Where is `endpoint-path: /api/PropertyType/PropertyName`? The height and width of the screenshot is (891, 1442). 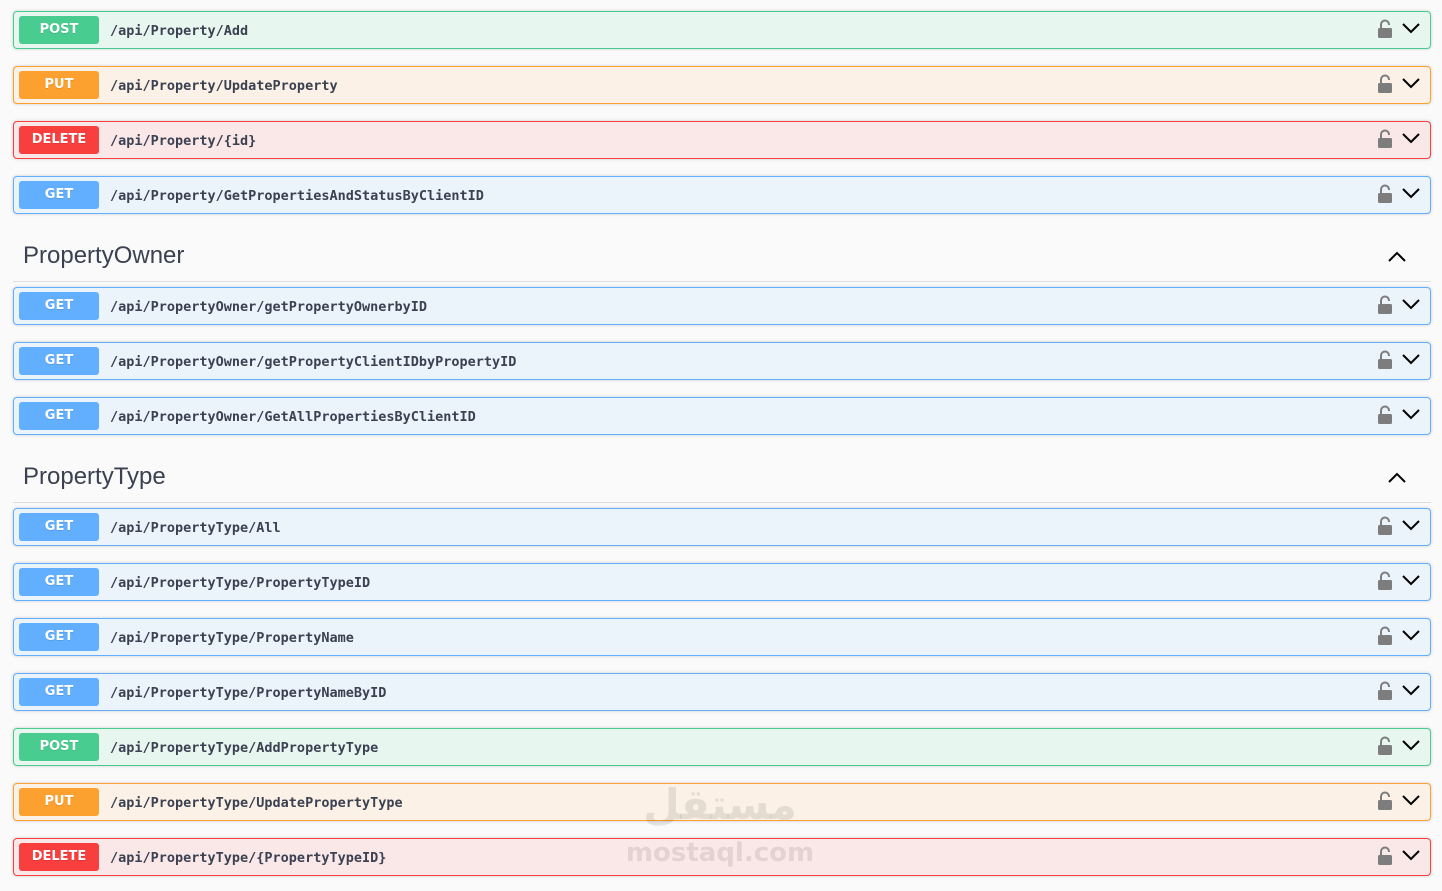 endpoint-path: /api/PropertyType/PropertyName is located at coordinates (232, 638).